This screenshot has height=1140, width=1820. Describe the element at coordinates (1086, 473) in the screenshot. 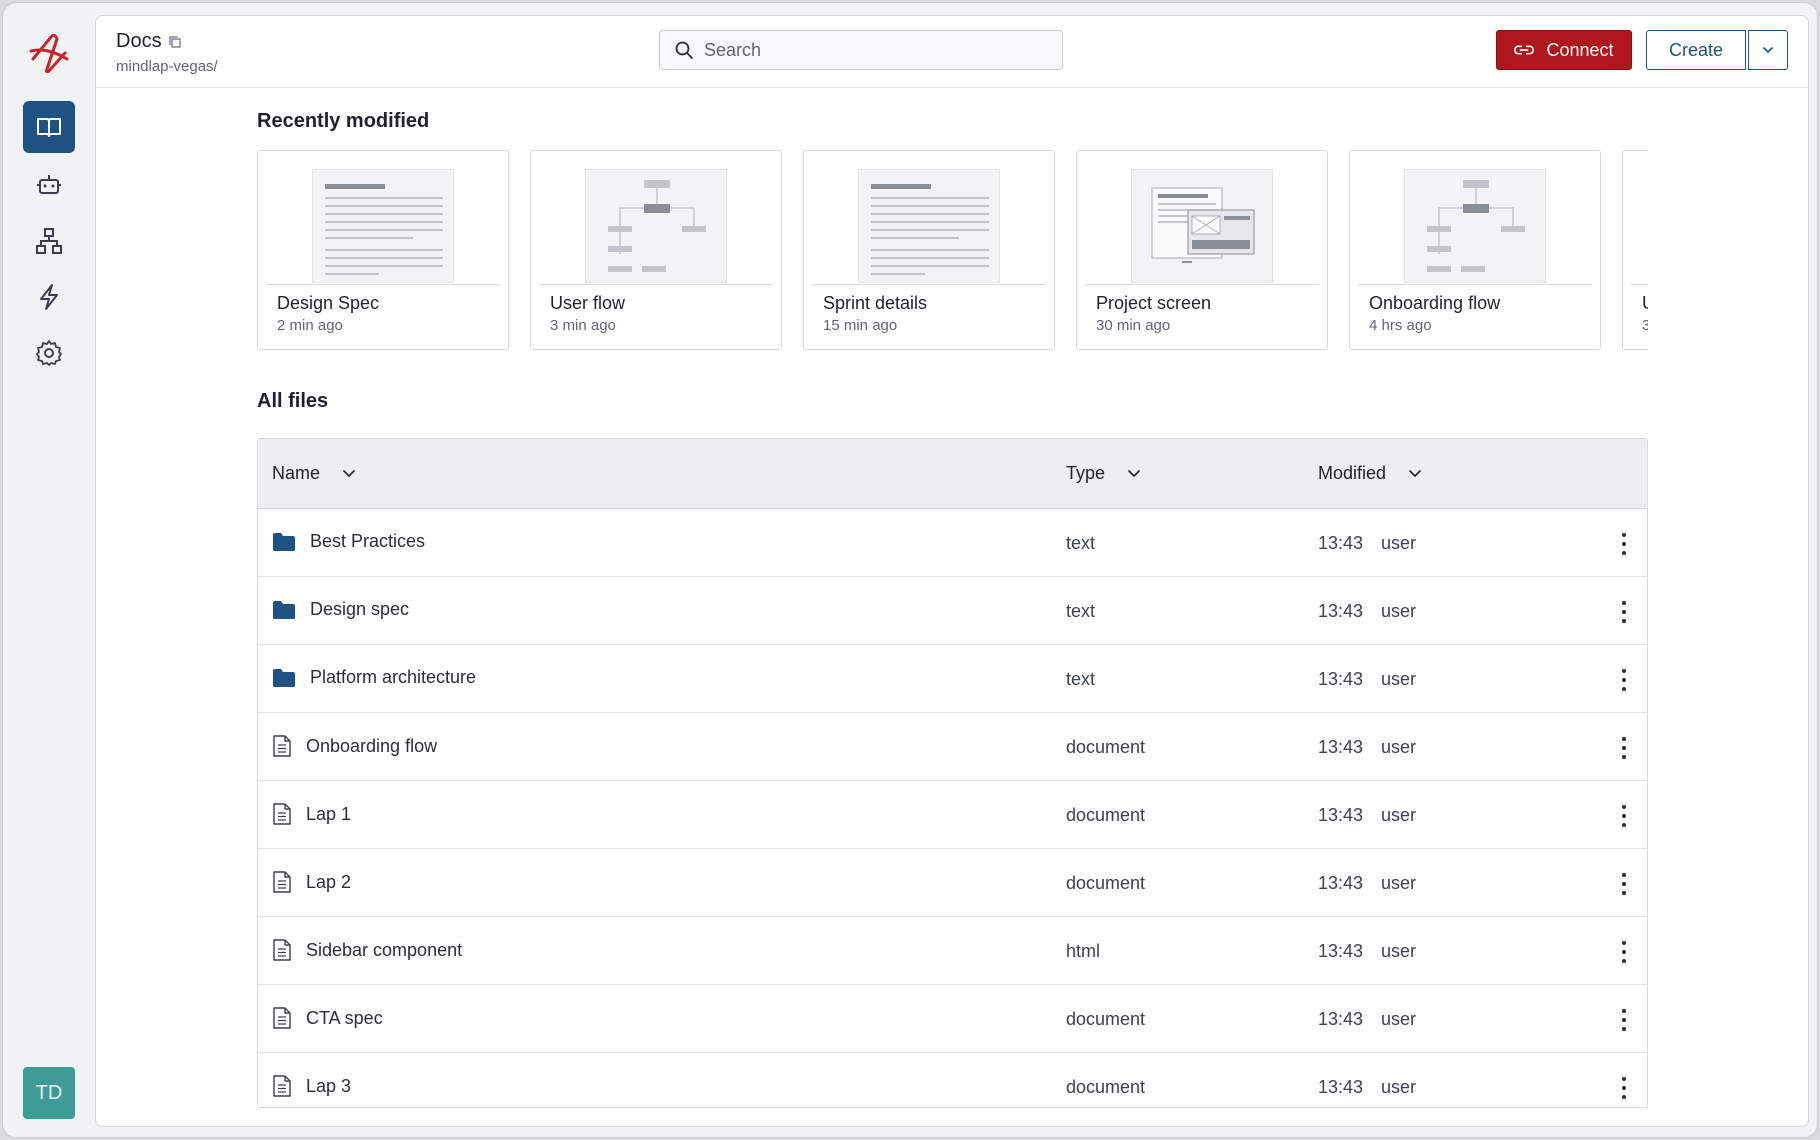

I see `column-type-label: Type` at that location.